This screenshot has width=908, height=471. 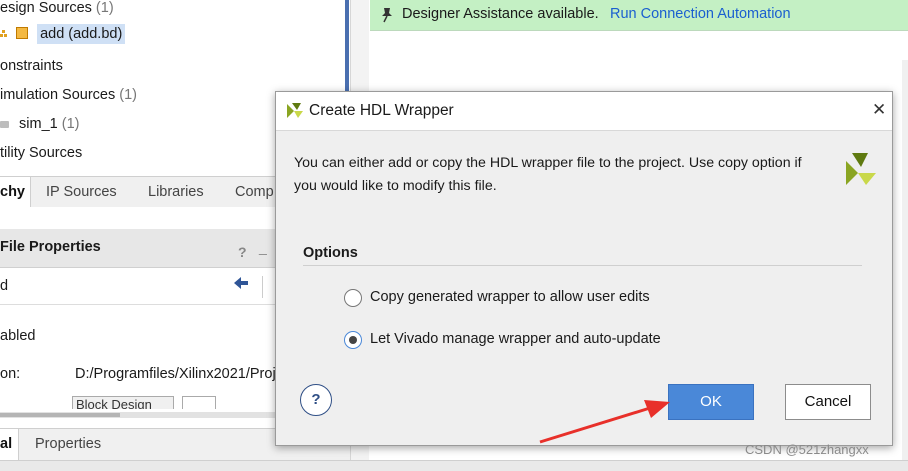 I want to click on folder-icon, so click(x=4, y=124).